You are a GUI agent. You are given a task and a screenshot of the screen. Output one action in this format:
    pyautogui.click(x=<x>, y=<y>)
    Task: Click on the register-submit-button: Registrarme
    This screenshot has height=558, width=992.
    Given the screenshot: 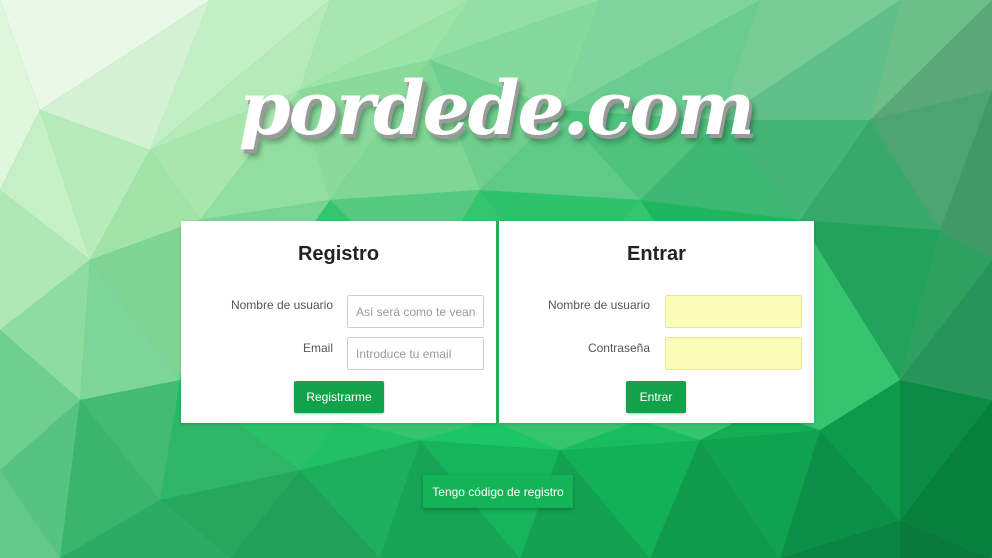 What is the action you would take?
    pyautogui.click(x=339, y=397)
    